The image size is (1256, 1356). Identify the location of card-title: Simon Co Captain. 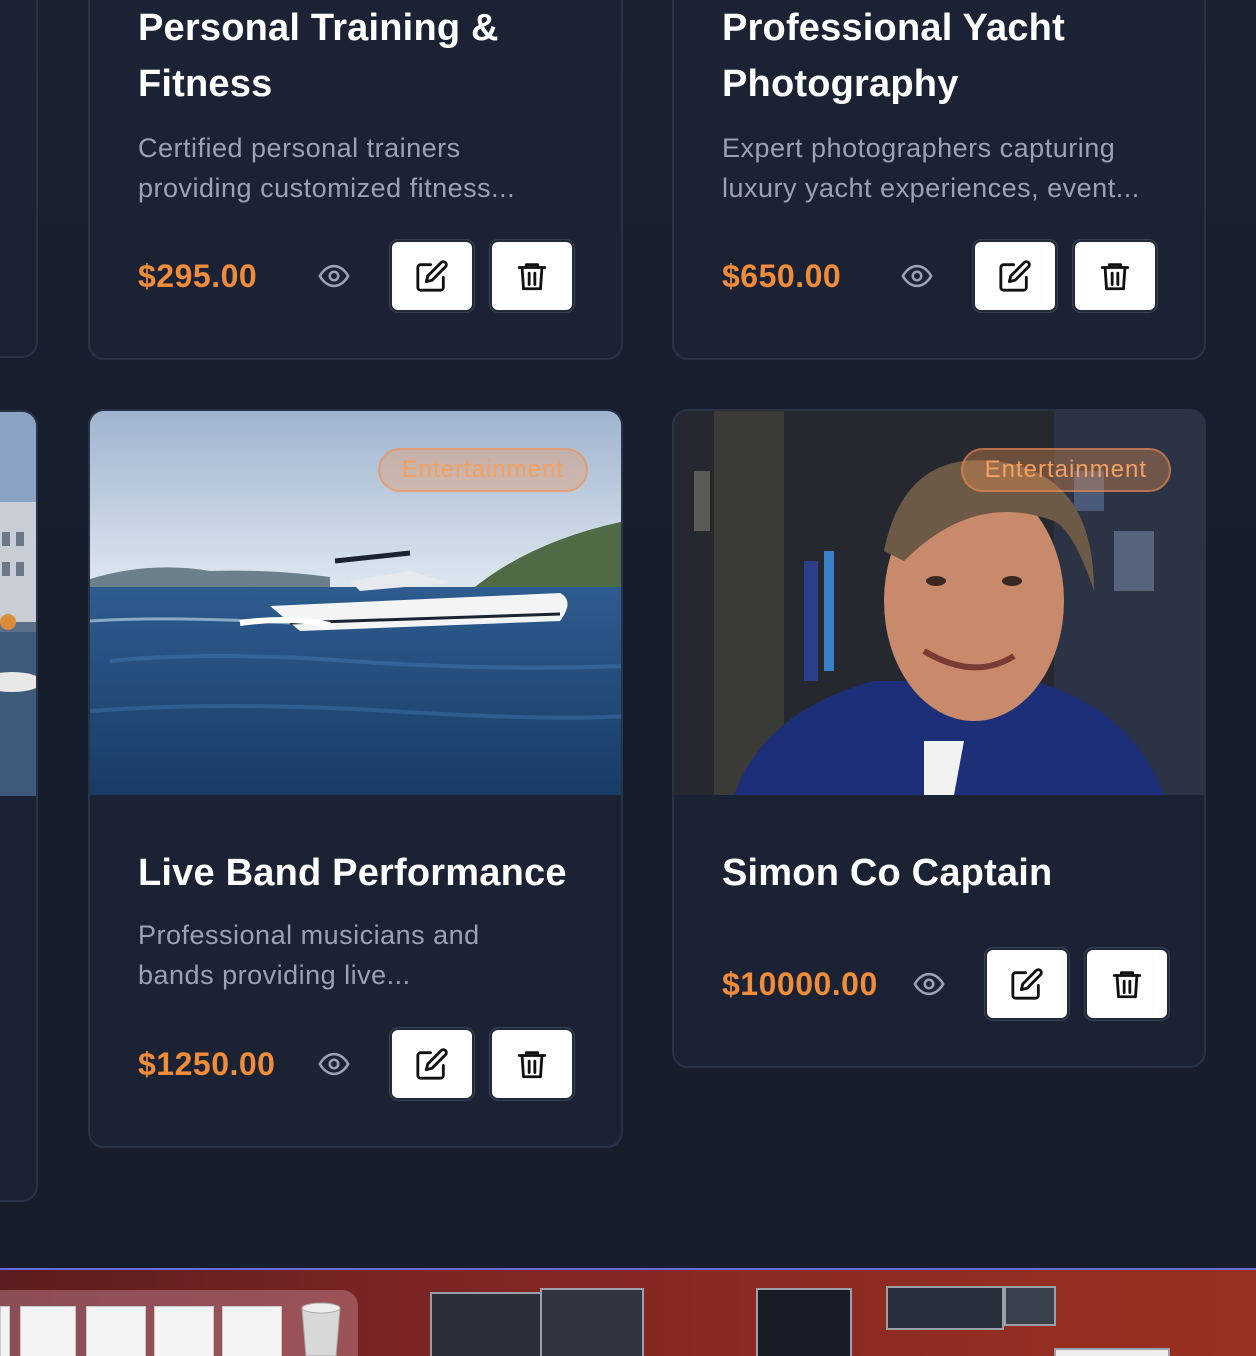
(887, 873).